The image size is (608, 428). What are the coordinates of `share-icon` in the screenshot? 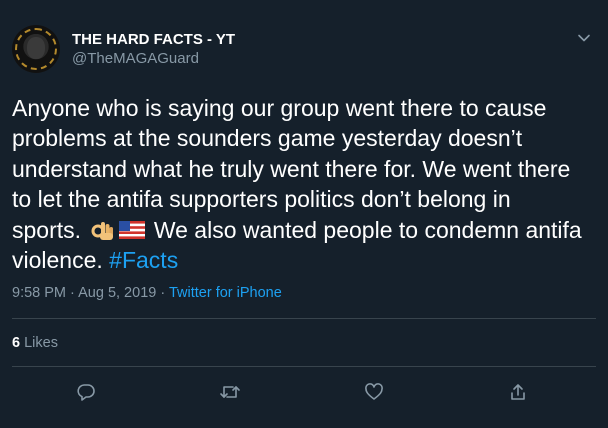 It's located at (518, 392).